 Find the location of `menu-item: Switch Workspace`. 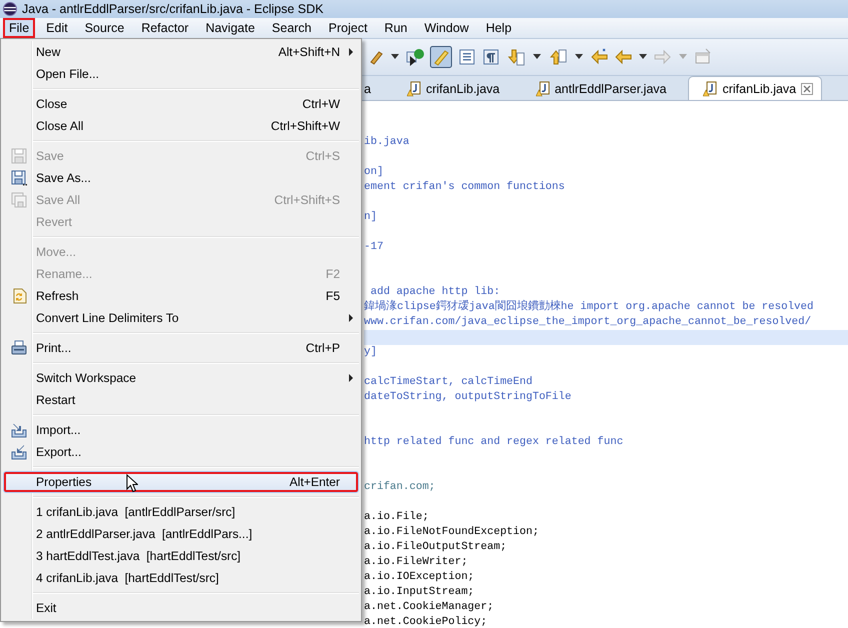

menu-item: Switch Workspace is located at coordinates (181, 378).